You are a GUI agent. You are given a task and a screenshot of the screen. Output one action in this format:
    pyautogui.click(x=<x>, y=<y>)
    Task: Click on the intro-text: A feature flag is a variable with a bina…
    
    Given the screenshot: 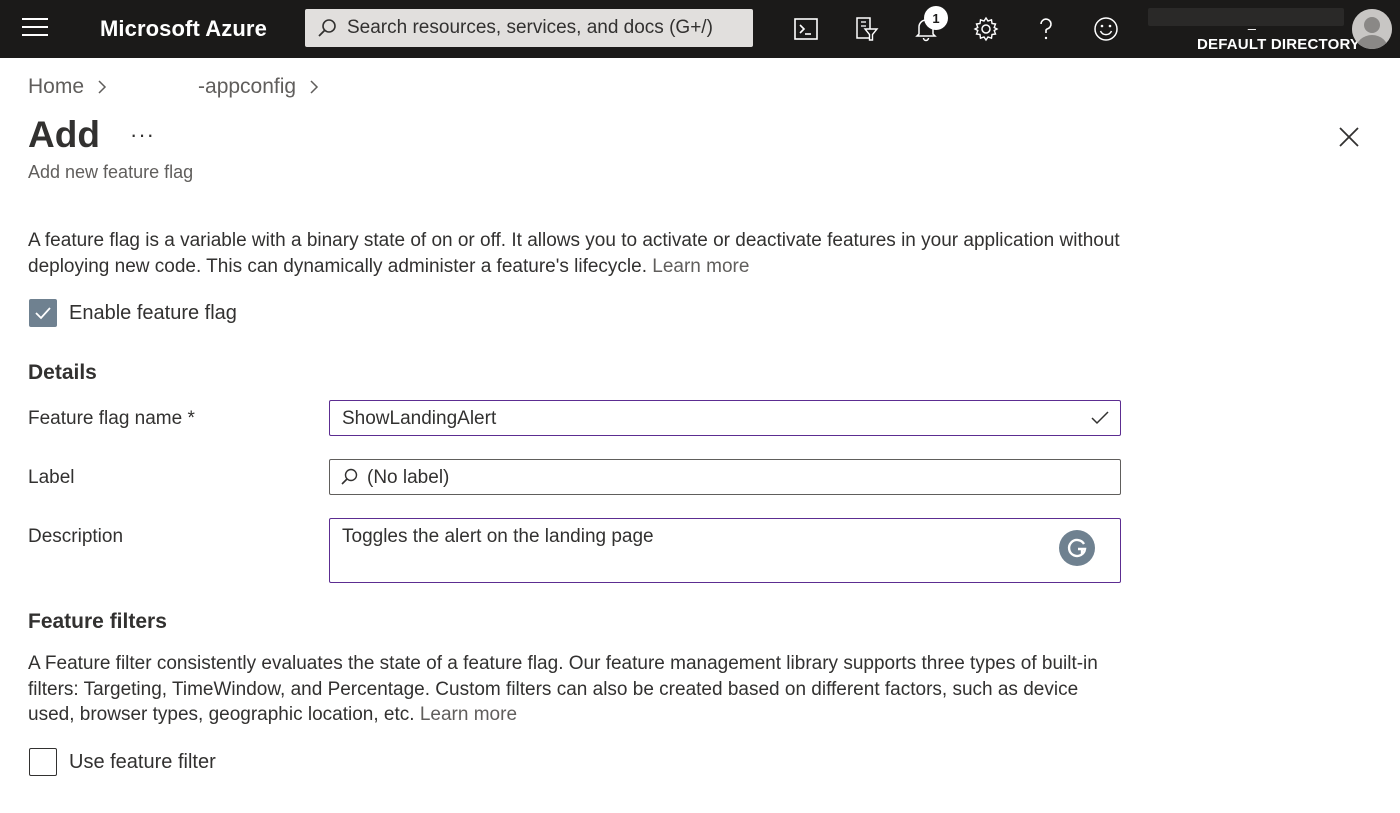 What is the action you would take?
    pyautogui.click(x=578, y=254)
    